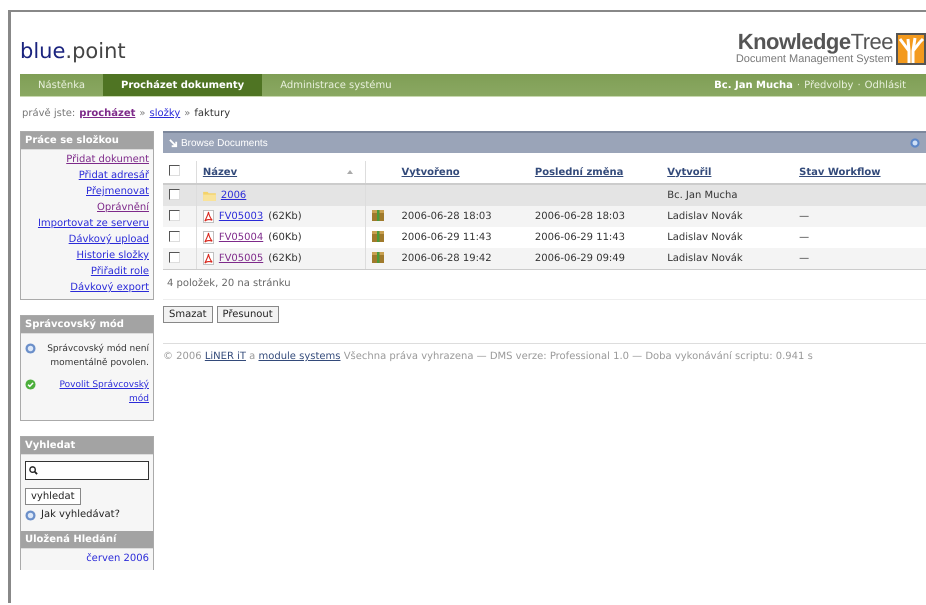 This screenshot has height=605, width=926. I want to click on nav-tab: Procházet dokumenty, so click(182, 85).